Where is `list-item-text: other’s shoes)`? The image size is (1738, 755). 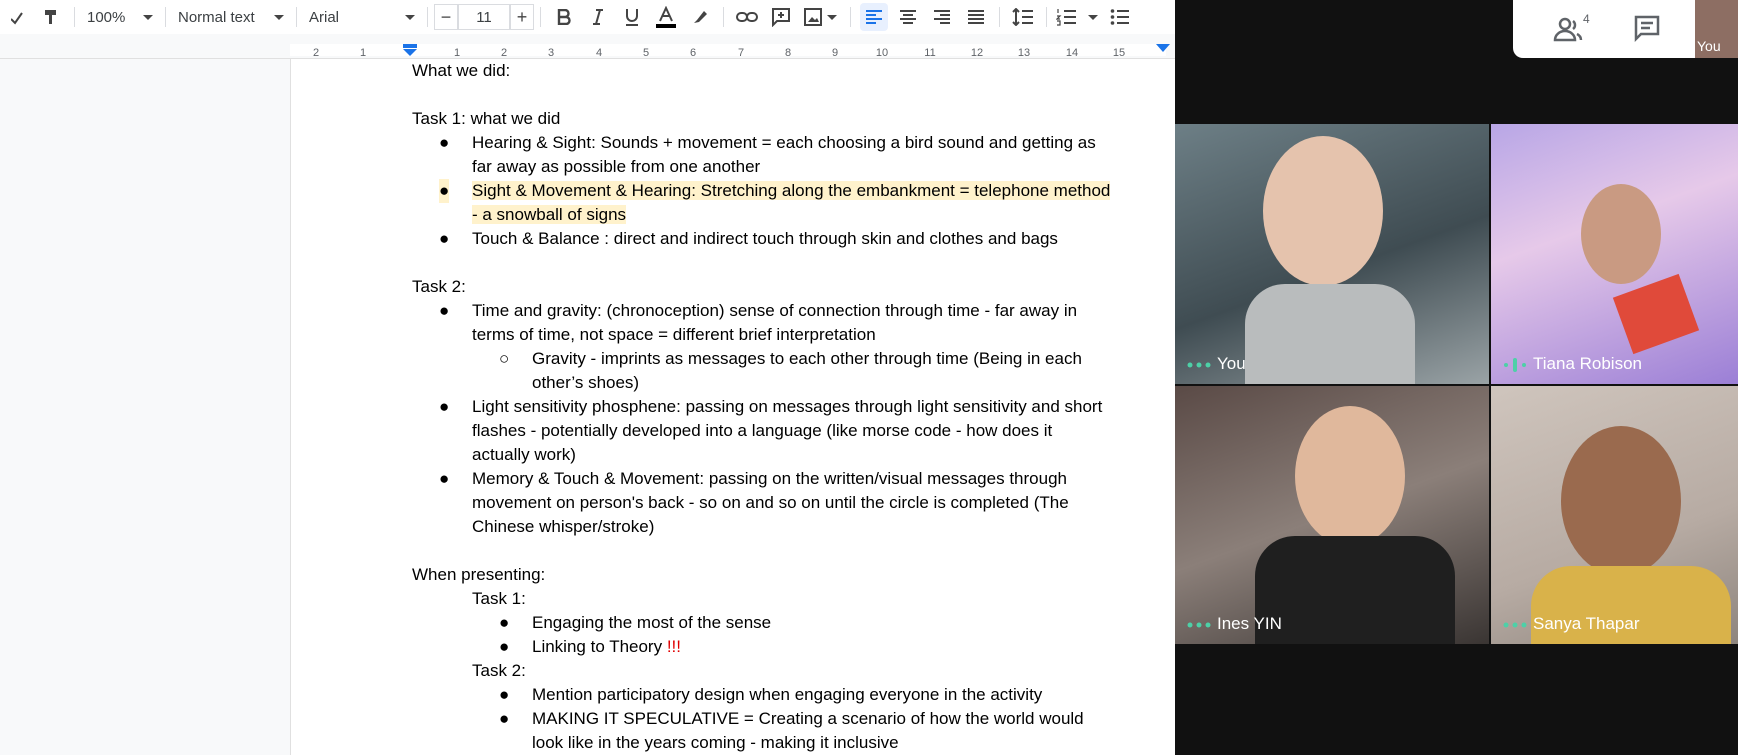
list-item-text: other’s shoes) is located at coordinates (586, 382).